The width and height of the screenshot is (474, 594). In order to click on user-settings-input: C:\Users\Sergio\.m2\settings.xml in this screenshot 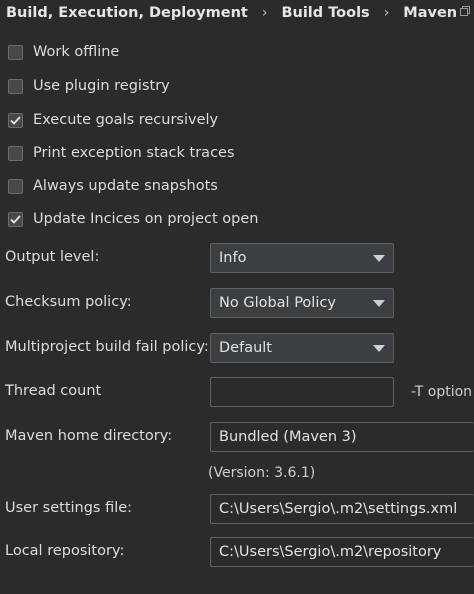, I will do `click(342, 509)`.